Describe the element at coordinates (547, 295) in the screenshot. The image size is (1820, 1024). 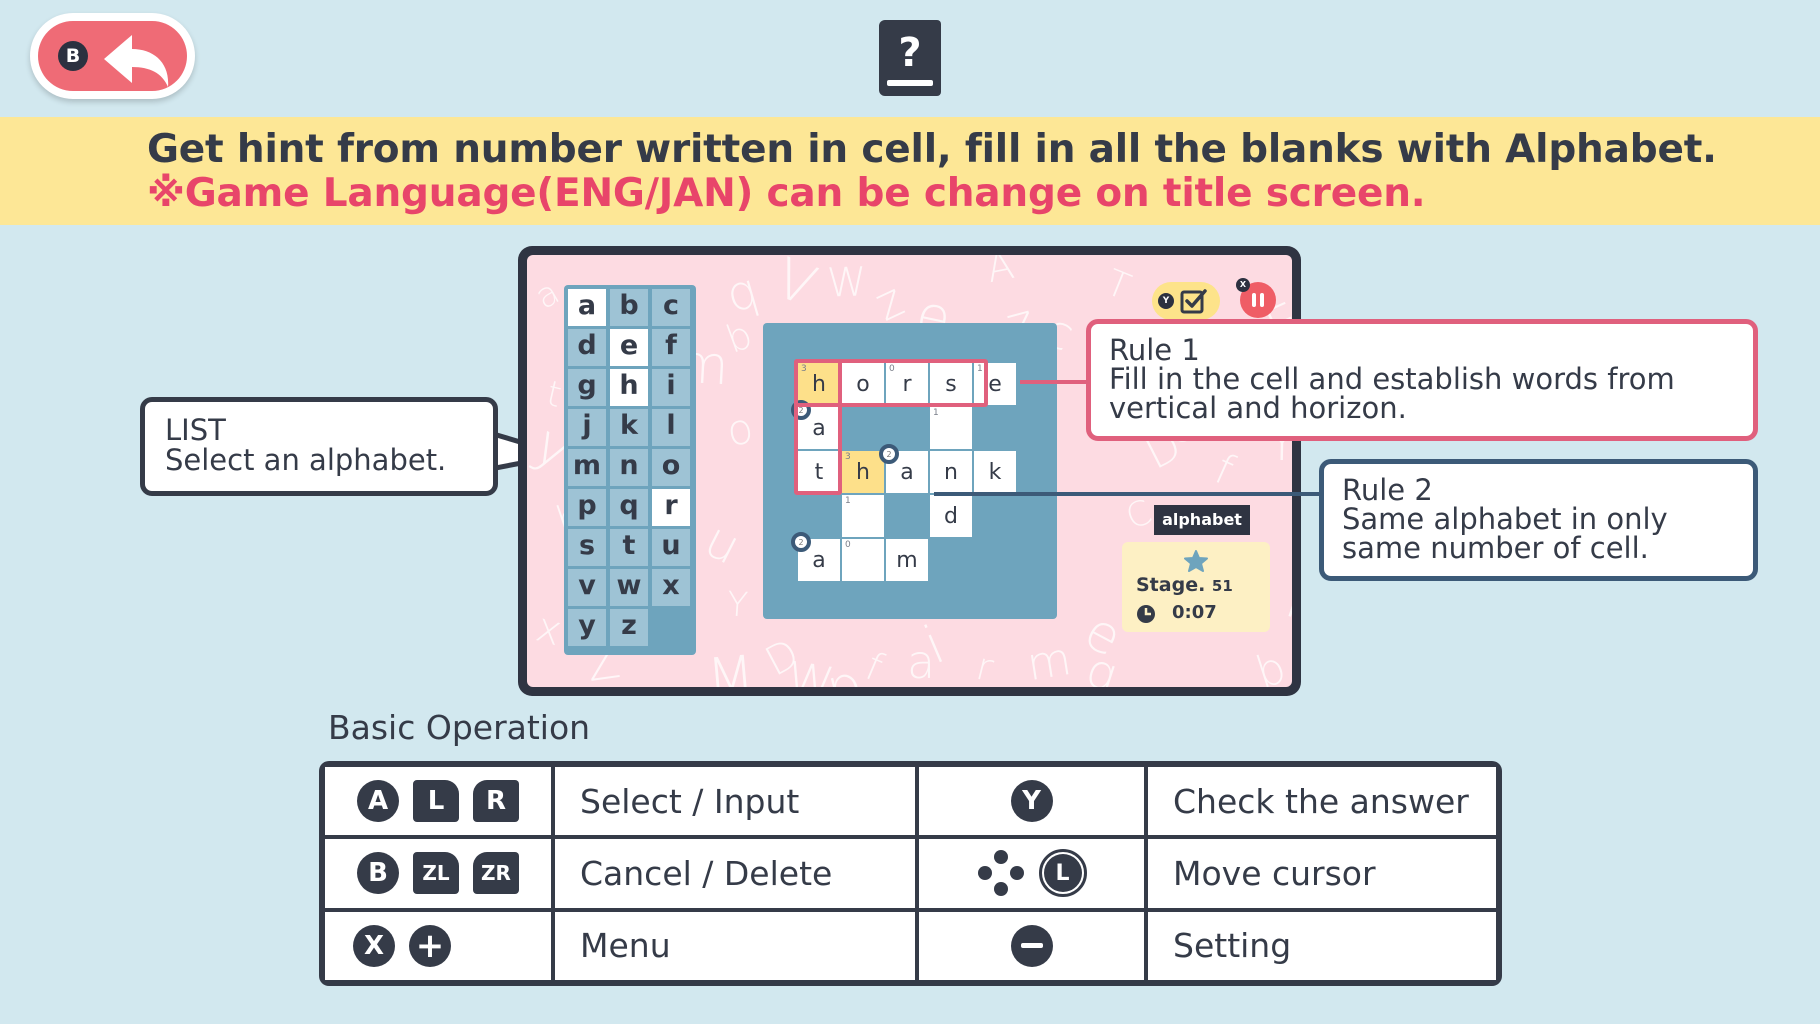
I see `background-letter: a` at that location.